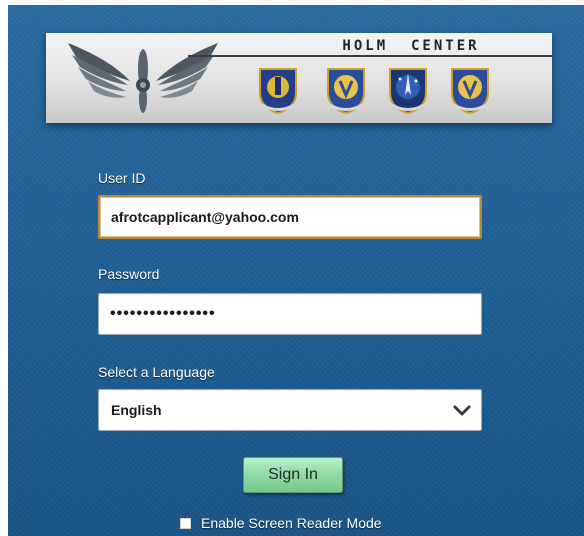  I want to click on password-input, so click(290, 314).